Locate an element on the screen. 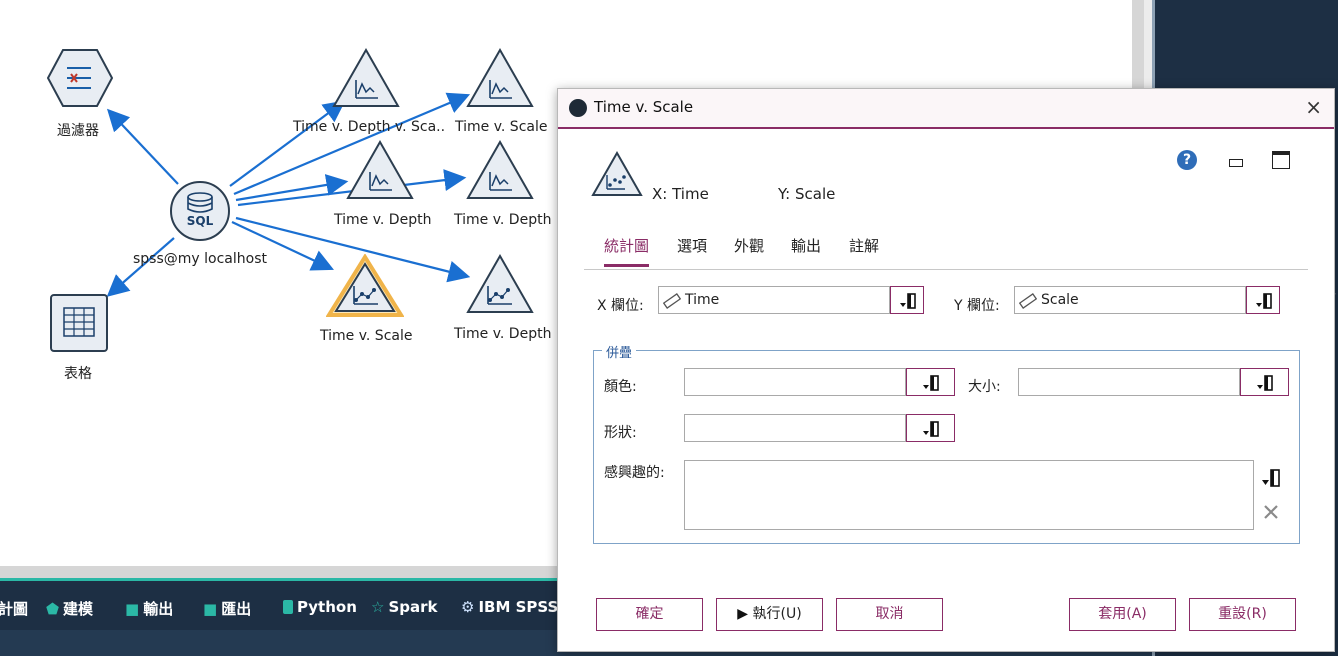 Image resolution: width=1338 pixels, height=656 pixels. maximize-icon is located at coordinates (1281, 160).